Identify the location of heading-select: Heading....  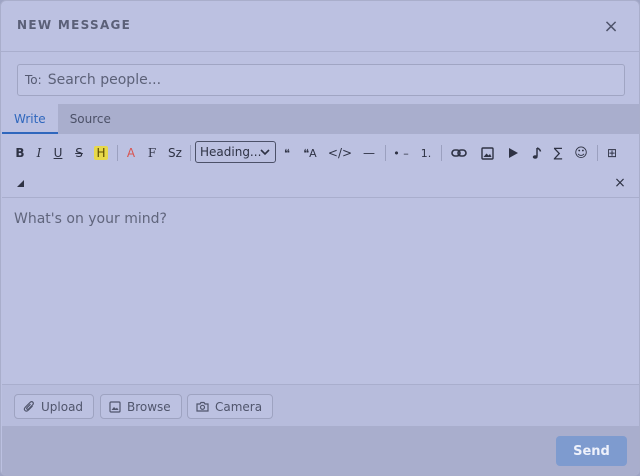
(235, 152).